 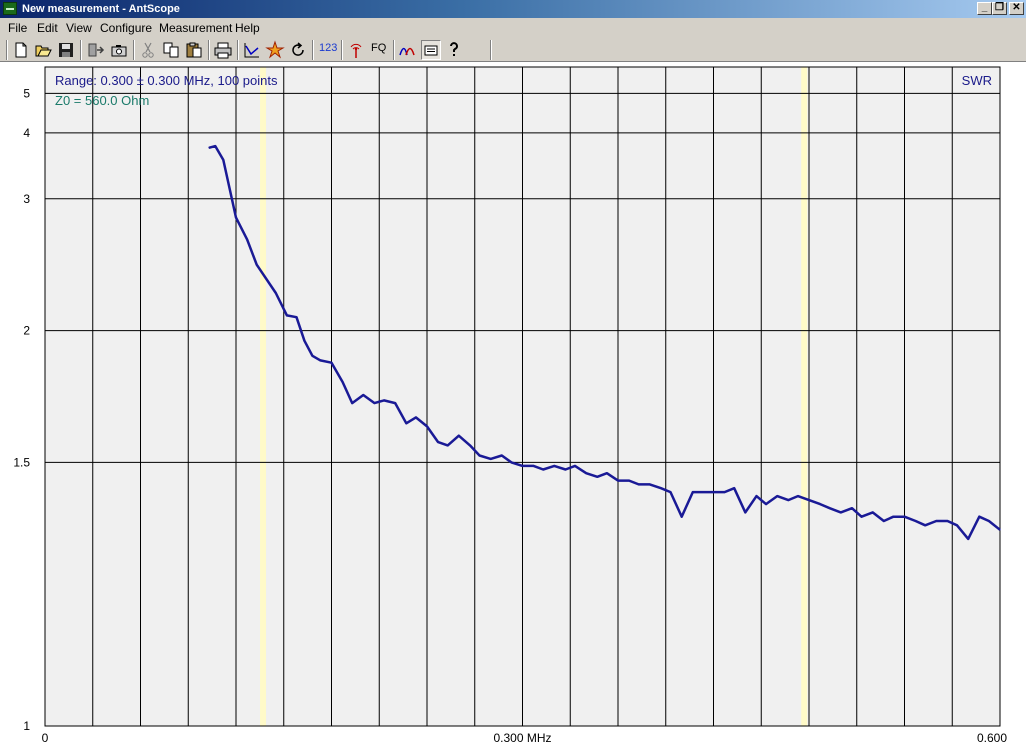 What do you see at coordinates (356, 50) in the screenshot?
I see `antenna-icon` at bounding box center [356, 50].